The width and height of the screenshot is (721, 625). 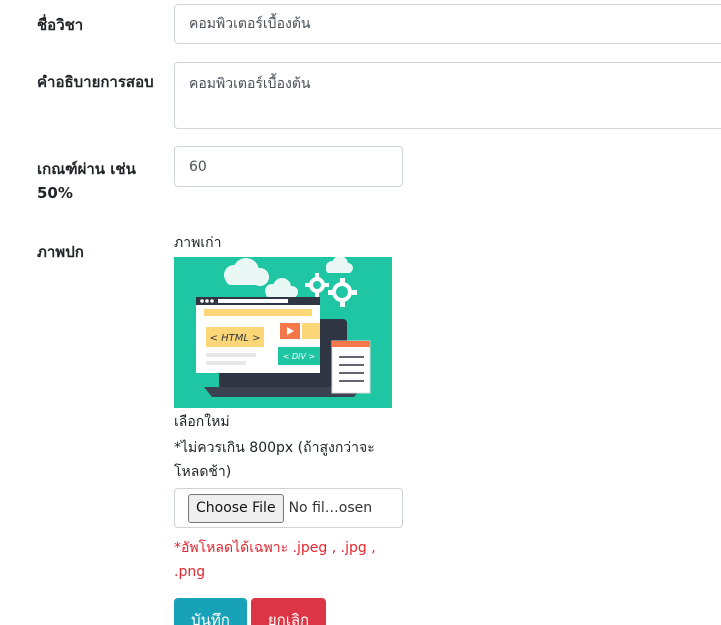 What do you see at coordinates (447, 24) in the screenshot?
I see `course-name-input: คอมพิวเตอร์เบื้องต้น` at bounding box center [447, 24].